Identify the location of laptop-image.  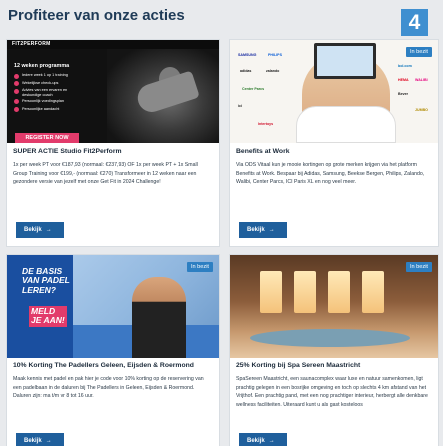
(345, 61).